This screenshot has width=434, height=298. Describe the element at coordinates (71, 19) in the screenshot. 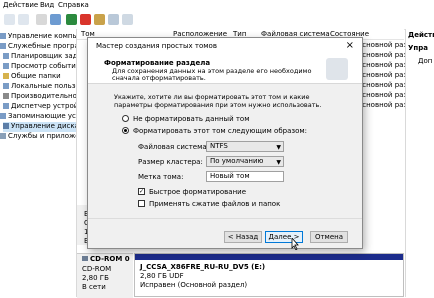

I see `connect-icon` at that location.